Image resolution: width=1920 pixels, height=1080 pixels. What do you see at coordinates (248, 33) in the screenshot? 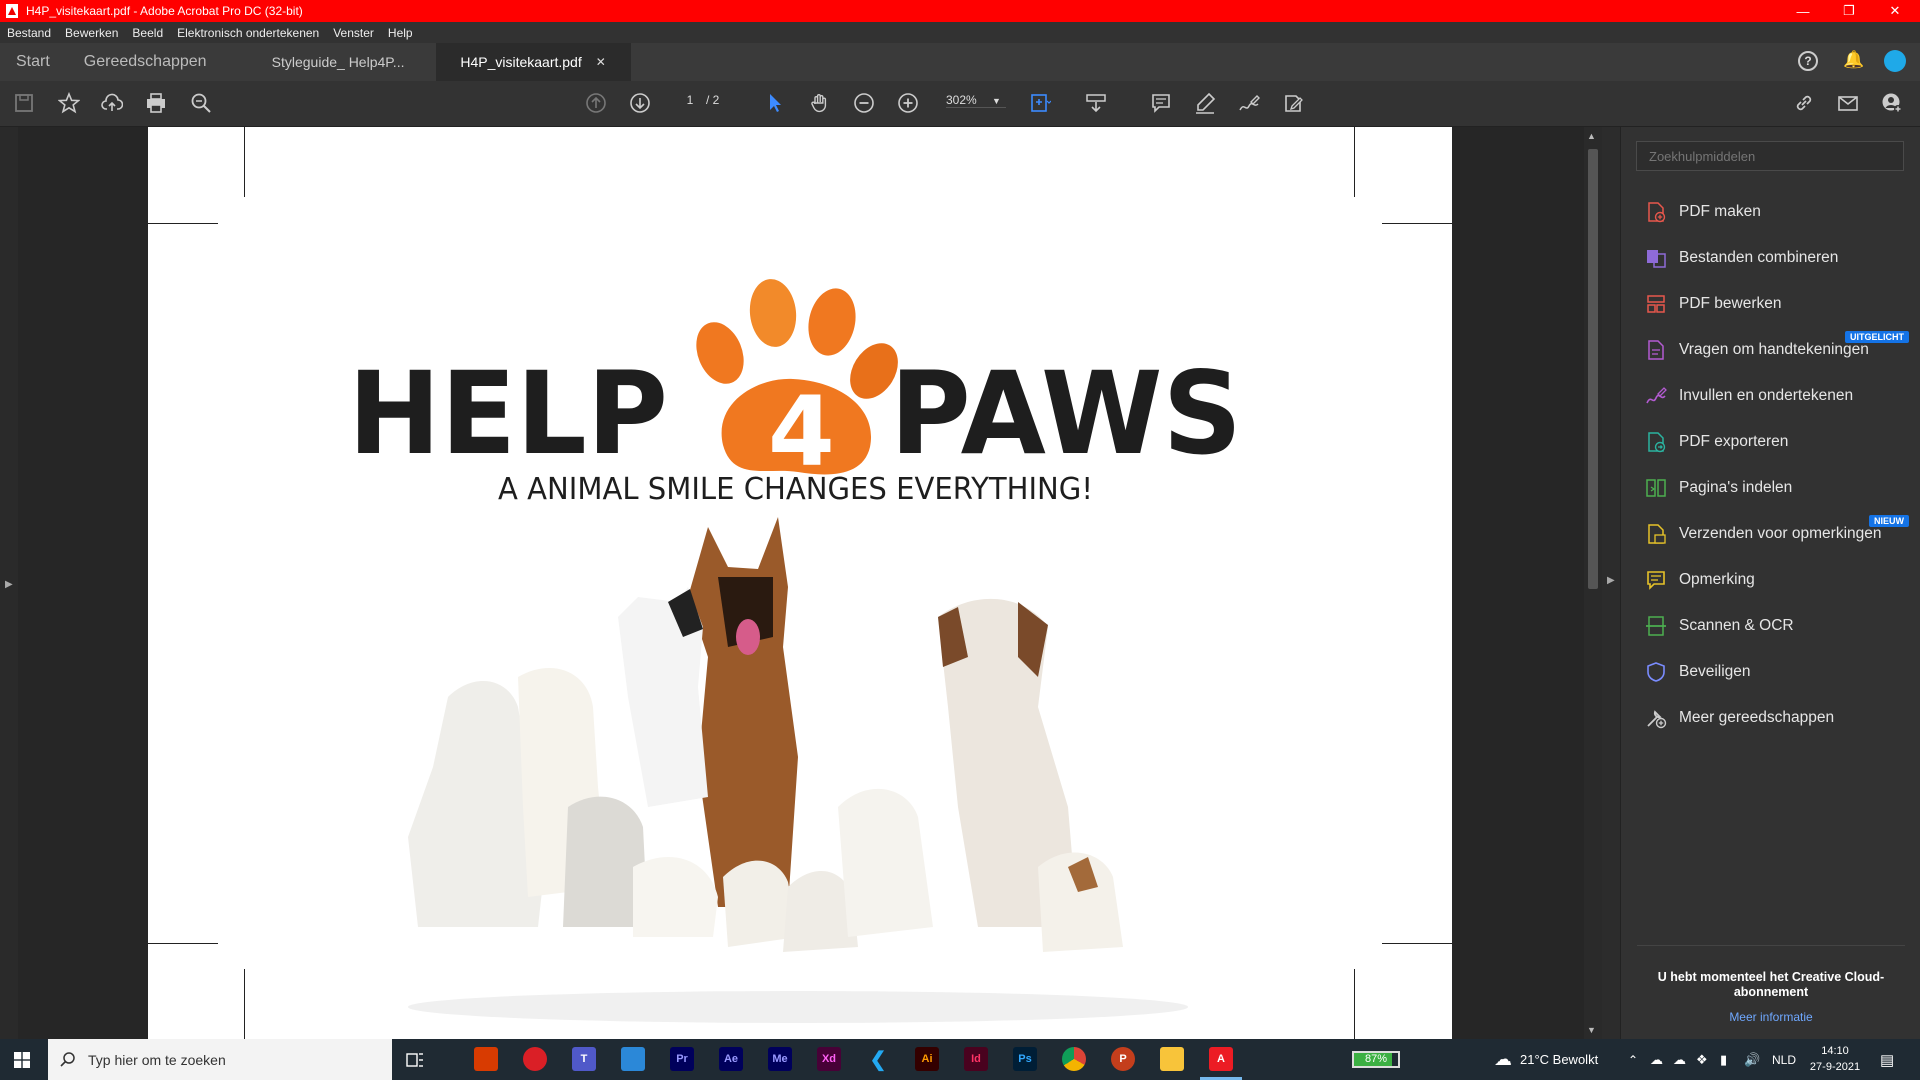
I see `menu-esign: Elektronisch ondertekenen` at bounding box center [248, 33].